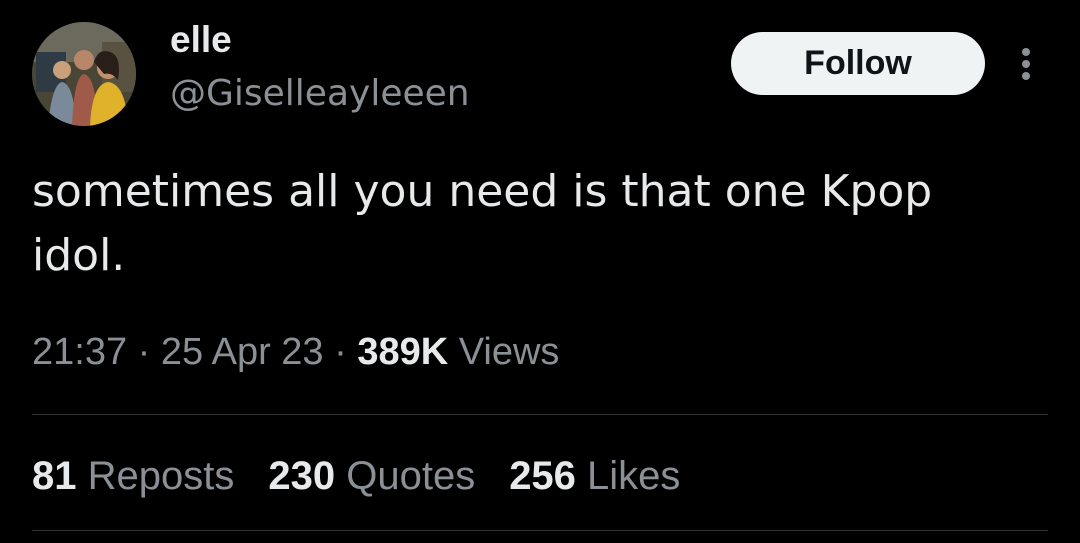 The width and height of the screenshot is (1080, 543). I want to click on avatar, so click(84, 74).